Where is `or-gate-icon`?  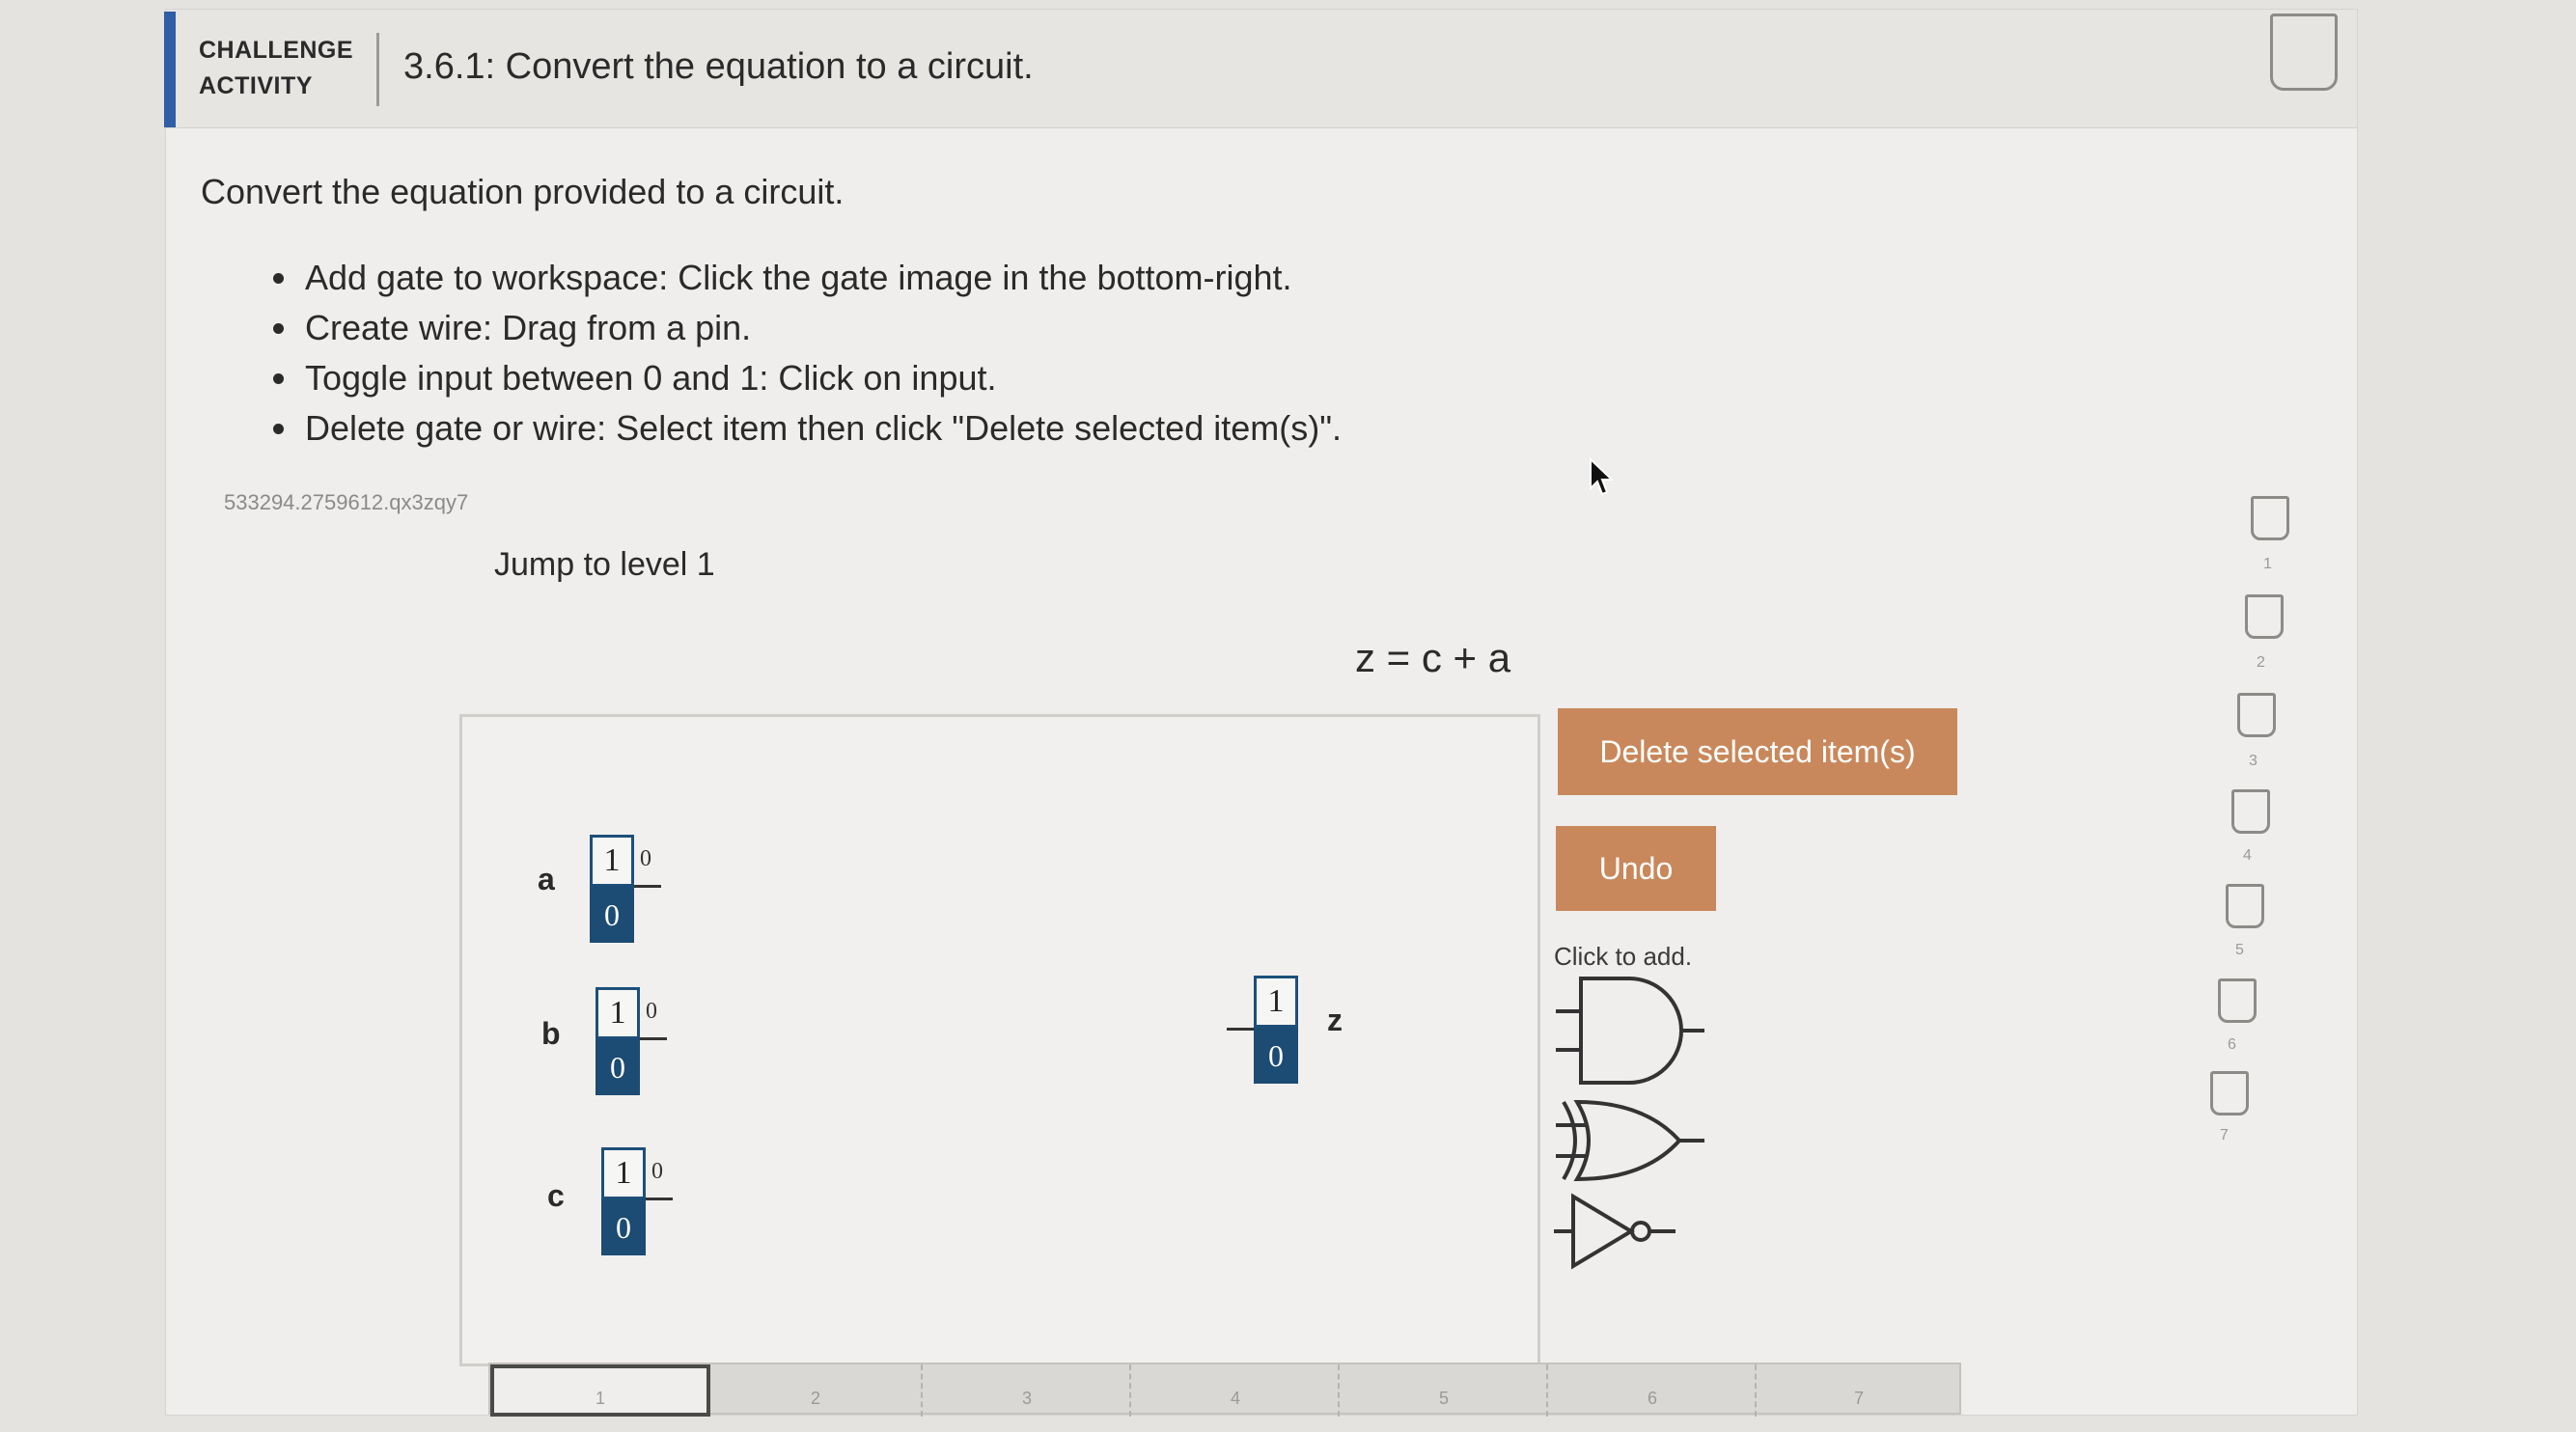 or-gate-icon is located at coordinates (1629, 1141).